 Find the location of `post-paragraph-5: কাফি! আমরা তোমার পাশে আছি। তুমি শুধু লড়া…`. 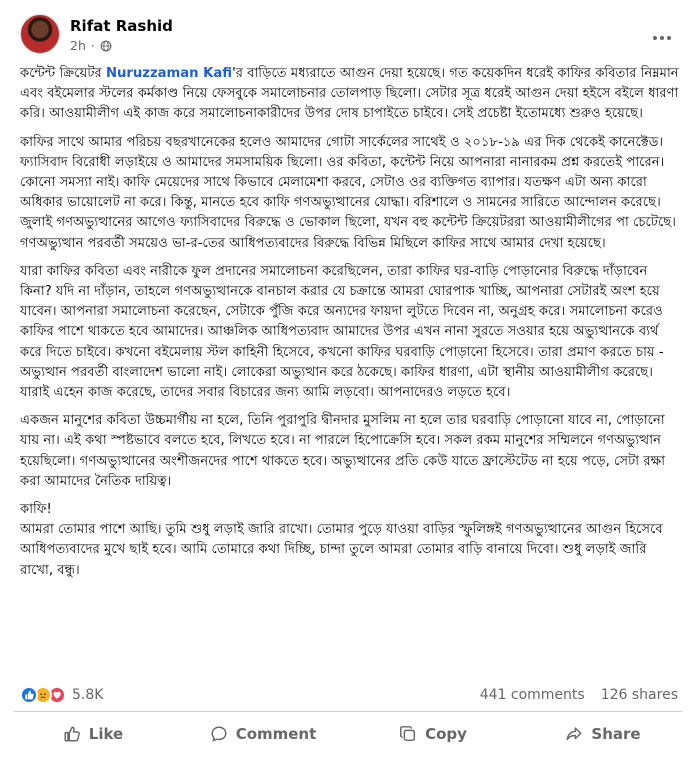

post-paragraph-5: কাফি! আমরা তোমার পাশে আছি। তুমি শুধু লড়া… is located at coordinates (351, 540).